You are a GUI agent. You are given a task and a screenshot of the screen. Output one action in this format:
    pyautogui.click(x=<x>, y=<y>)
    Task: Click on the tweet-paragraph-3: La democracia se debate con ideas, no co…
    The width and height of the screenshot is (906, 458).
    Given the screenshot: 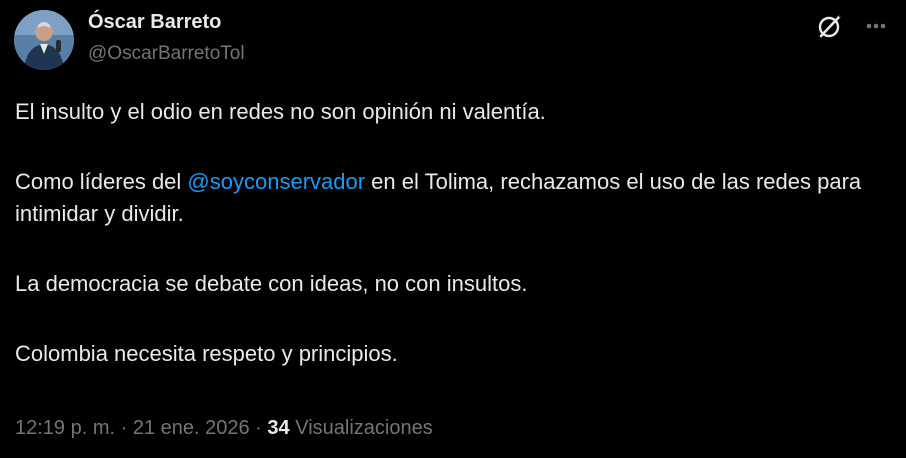 What is the action you would take?
    pyautogui.click(x=271, y=283)
    